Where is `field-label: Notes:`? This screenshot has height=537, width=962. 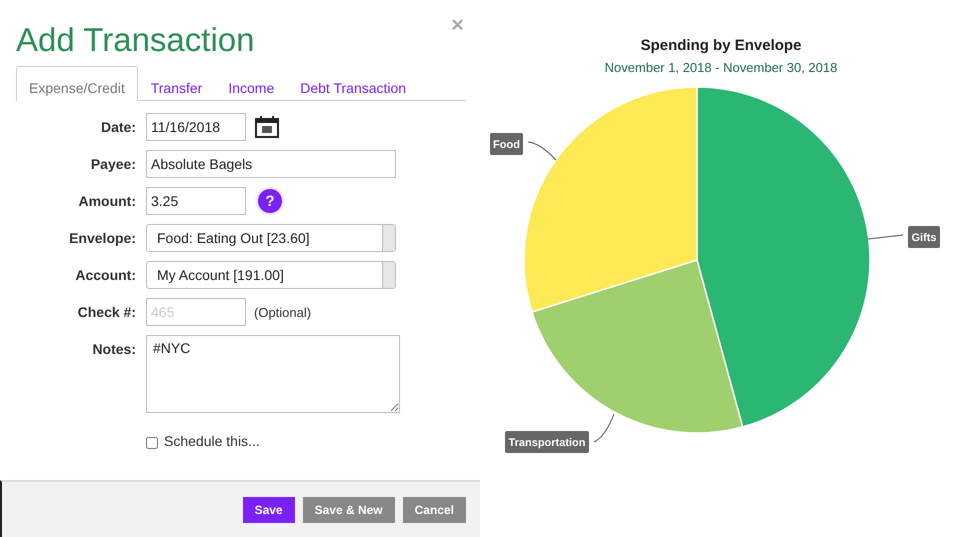 field-label: Notes: is located at coordinates (113, 349).